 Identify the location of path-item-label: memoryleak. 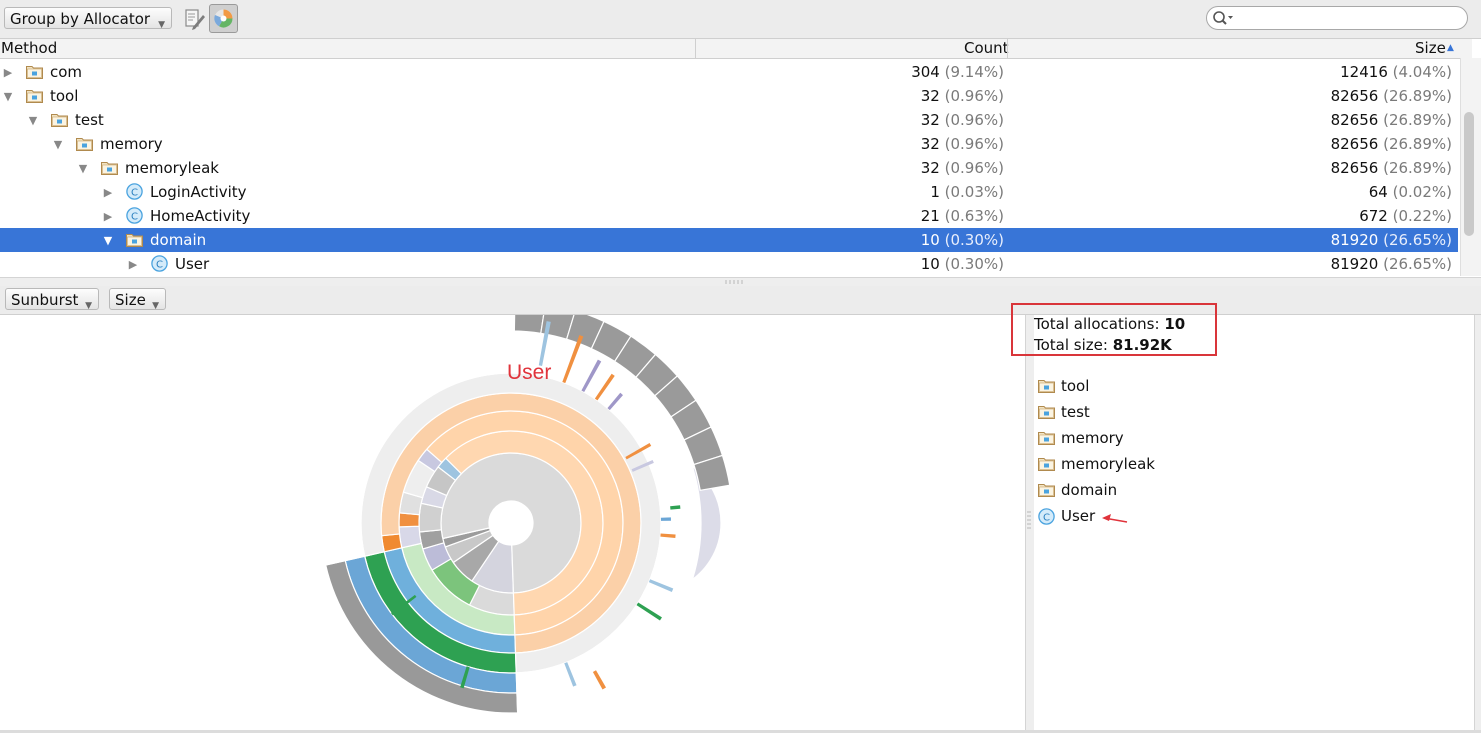
(1108, 464).